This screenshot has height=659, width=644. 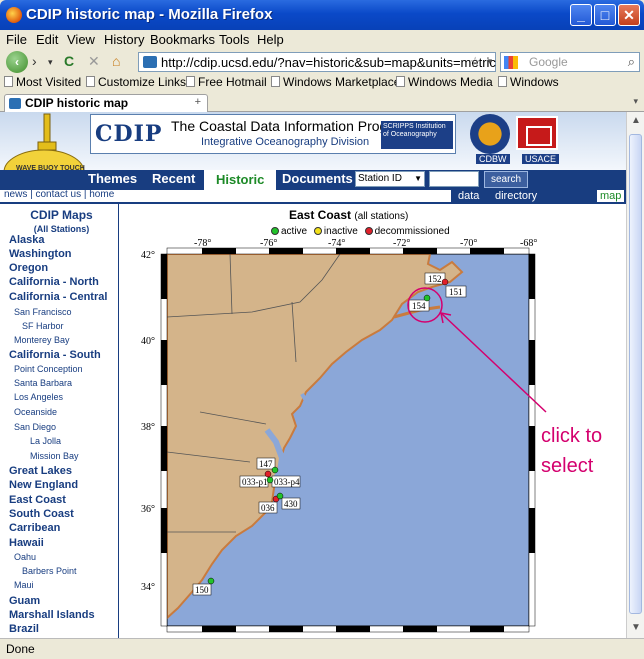 What do you see at coordinates (112, 178) in the screenshot?
I see `nav-themes: Themes` at bounding box center [112, 178].